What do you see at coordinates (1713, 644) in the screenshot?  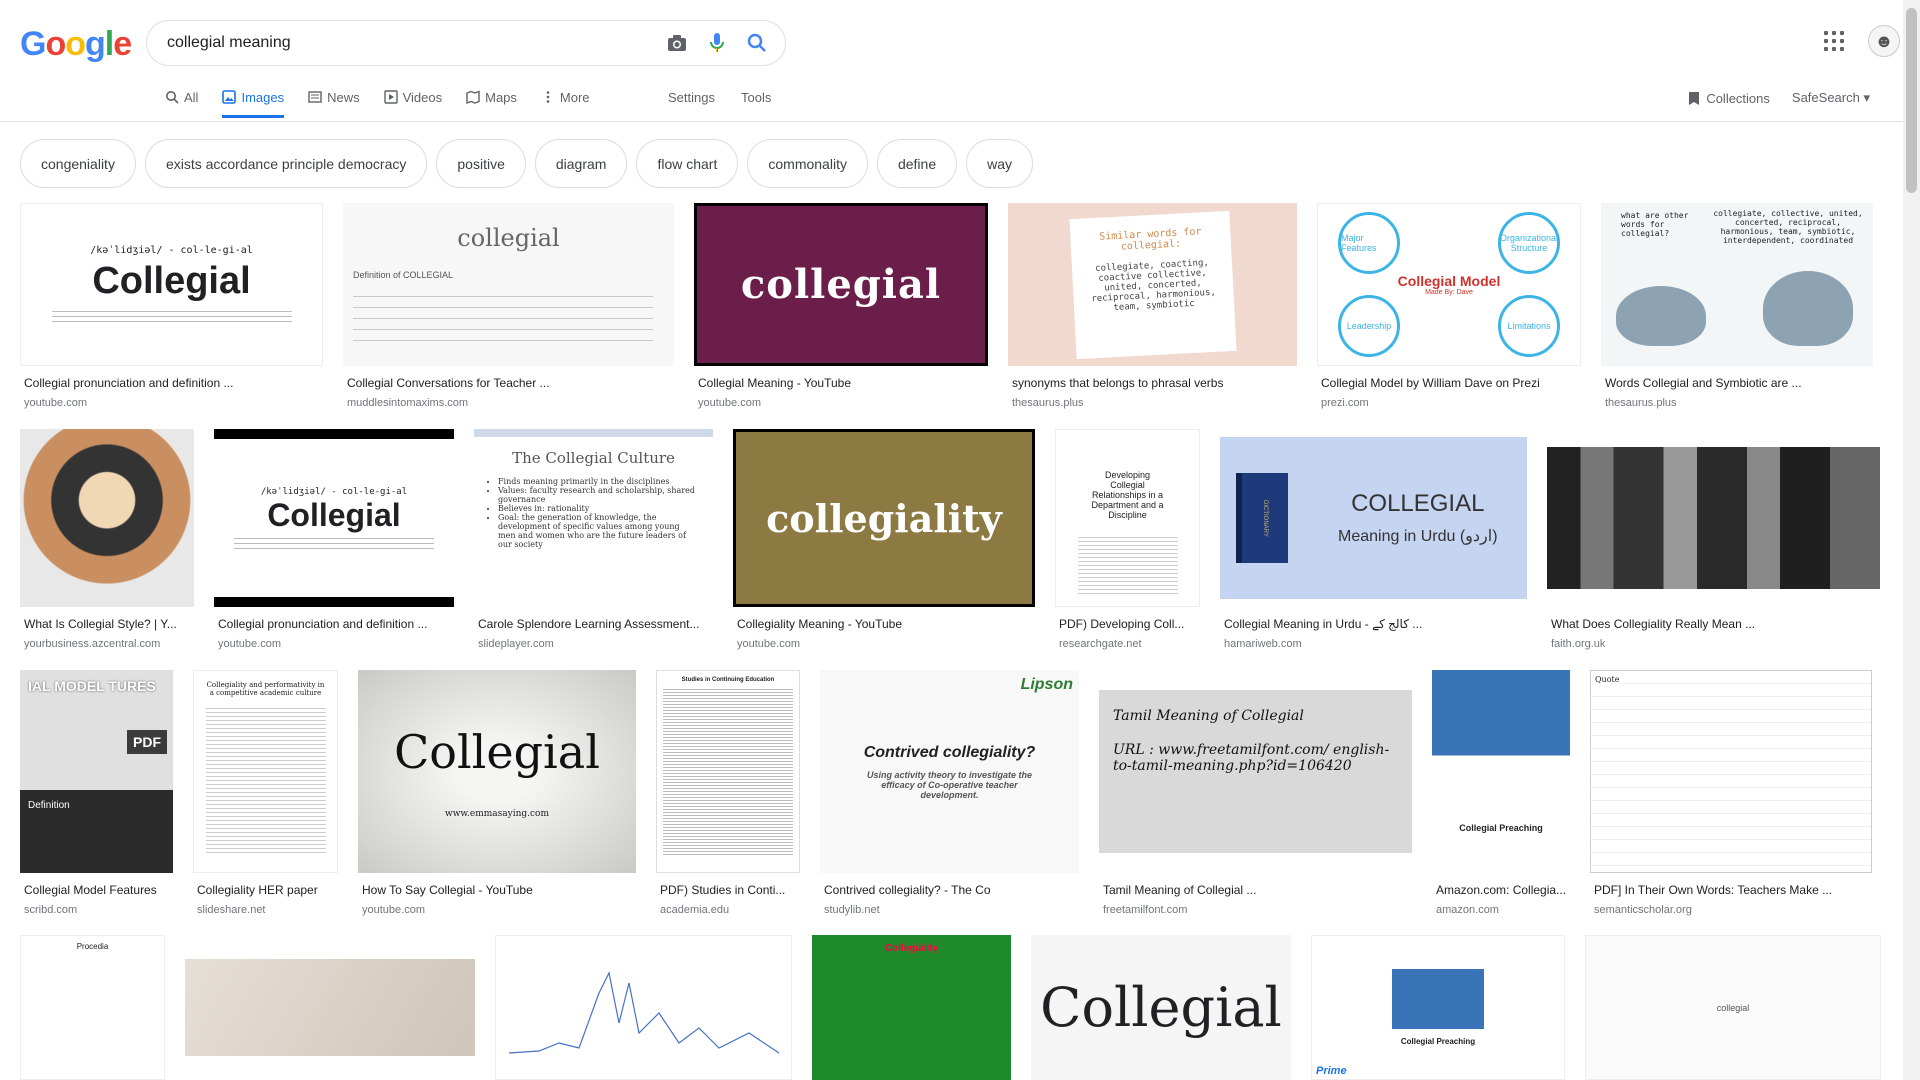 I see `result-source: faith.org.uk` at bounding box center [1713, 644].